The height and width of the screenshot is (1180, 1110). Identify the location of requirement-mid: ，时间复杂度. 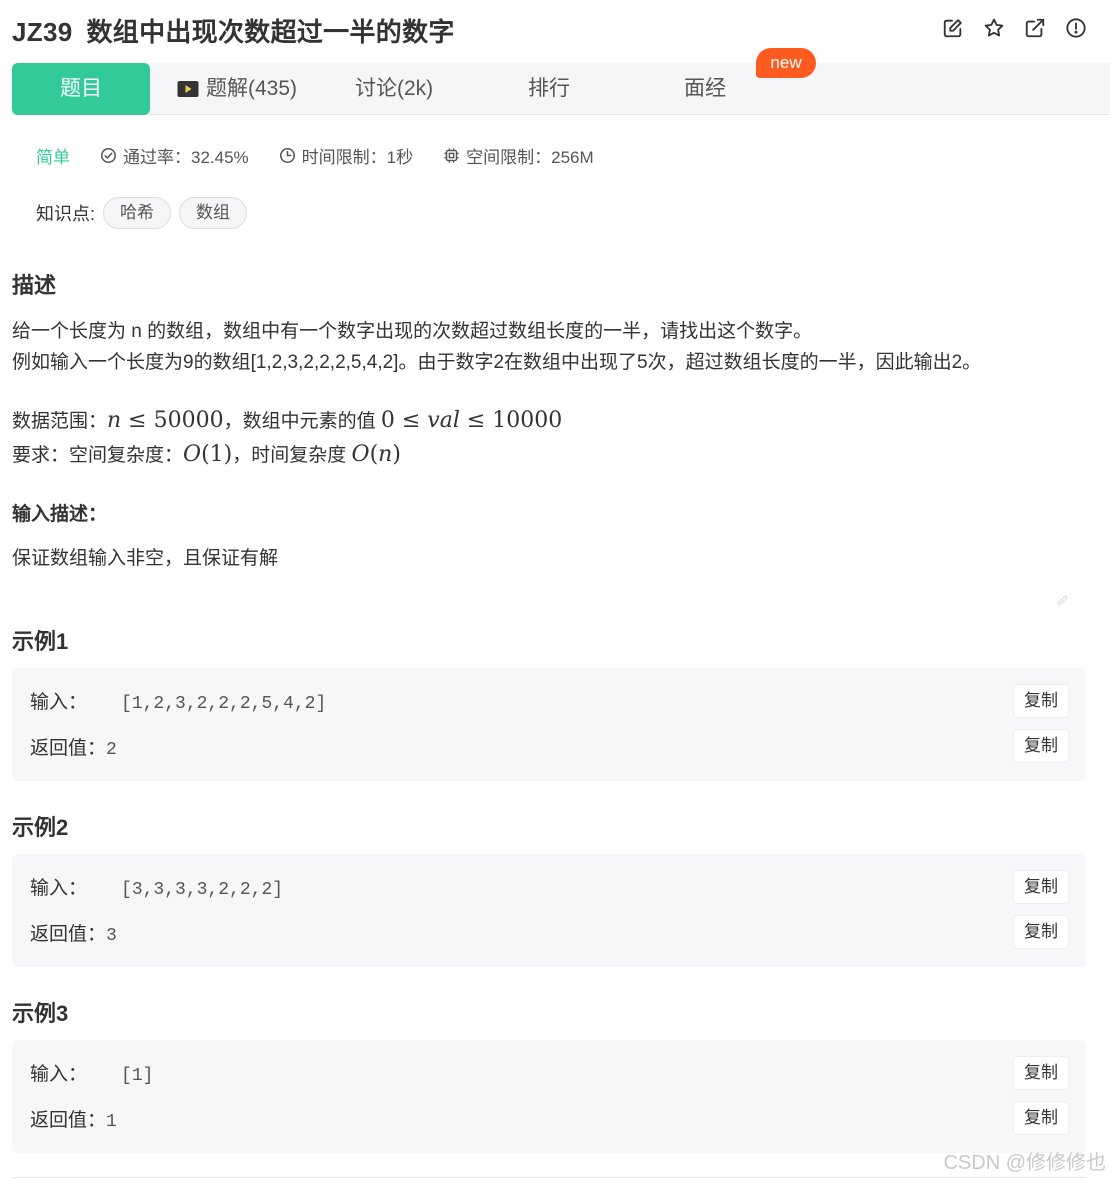
(292, 455).